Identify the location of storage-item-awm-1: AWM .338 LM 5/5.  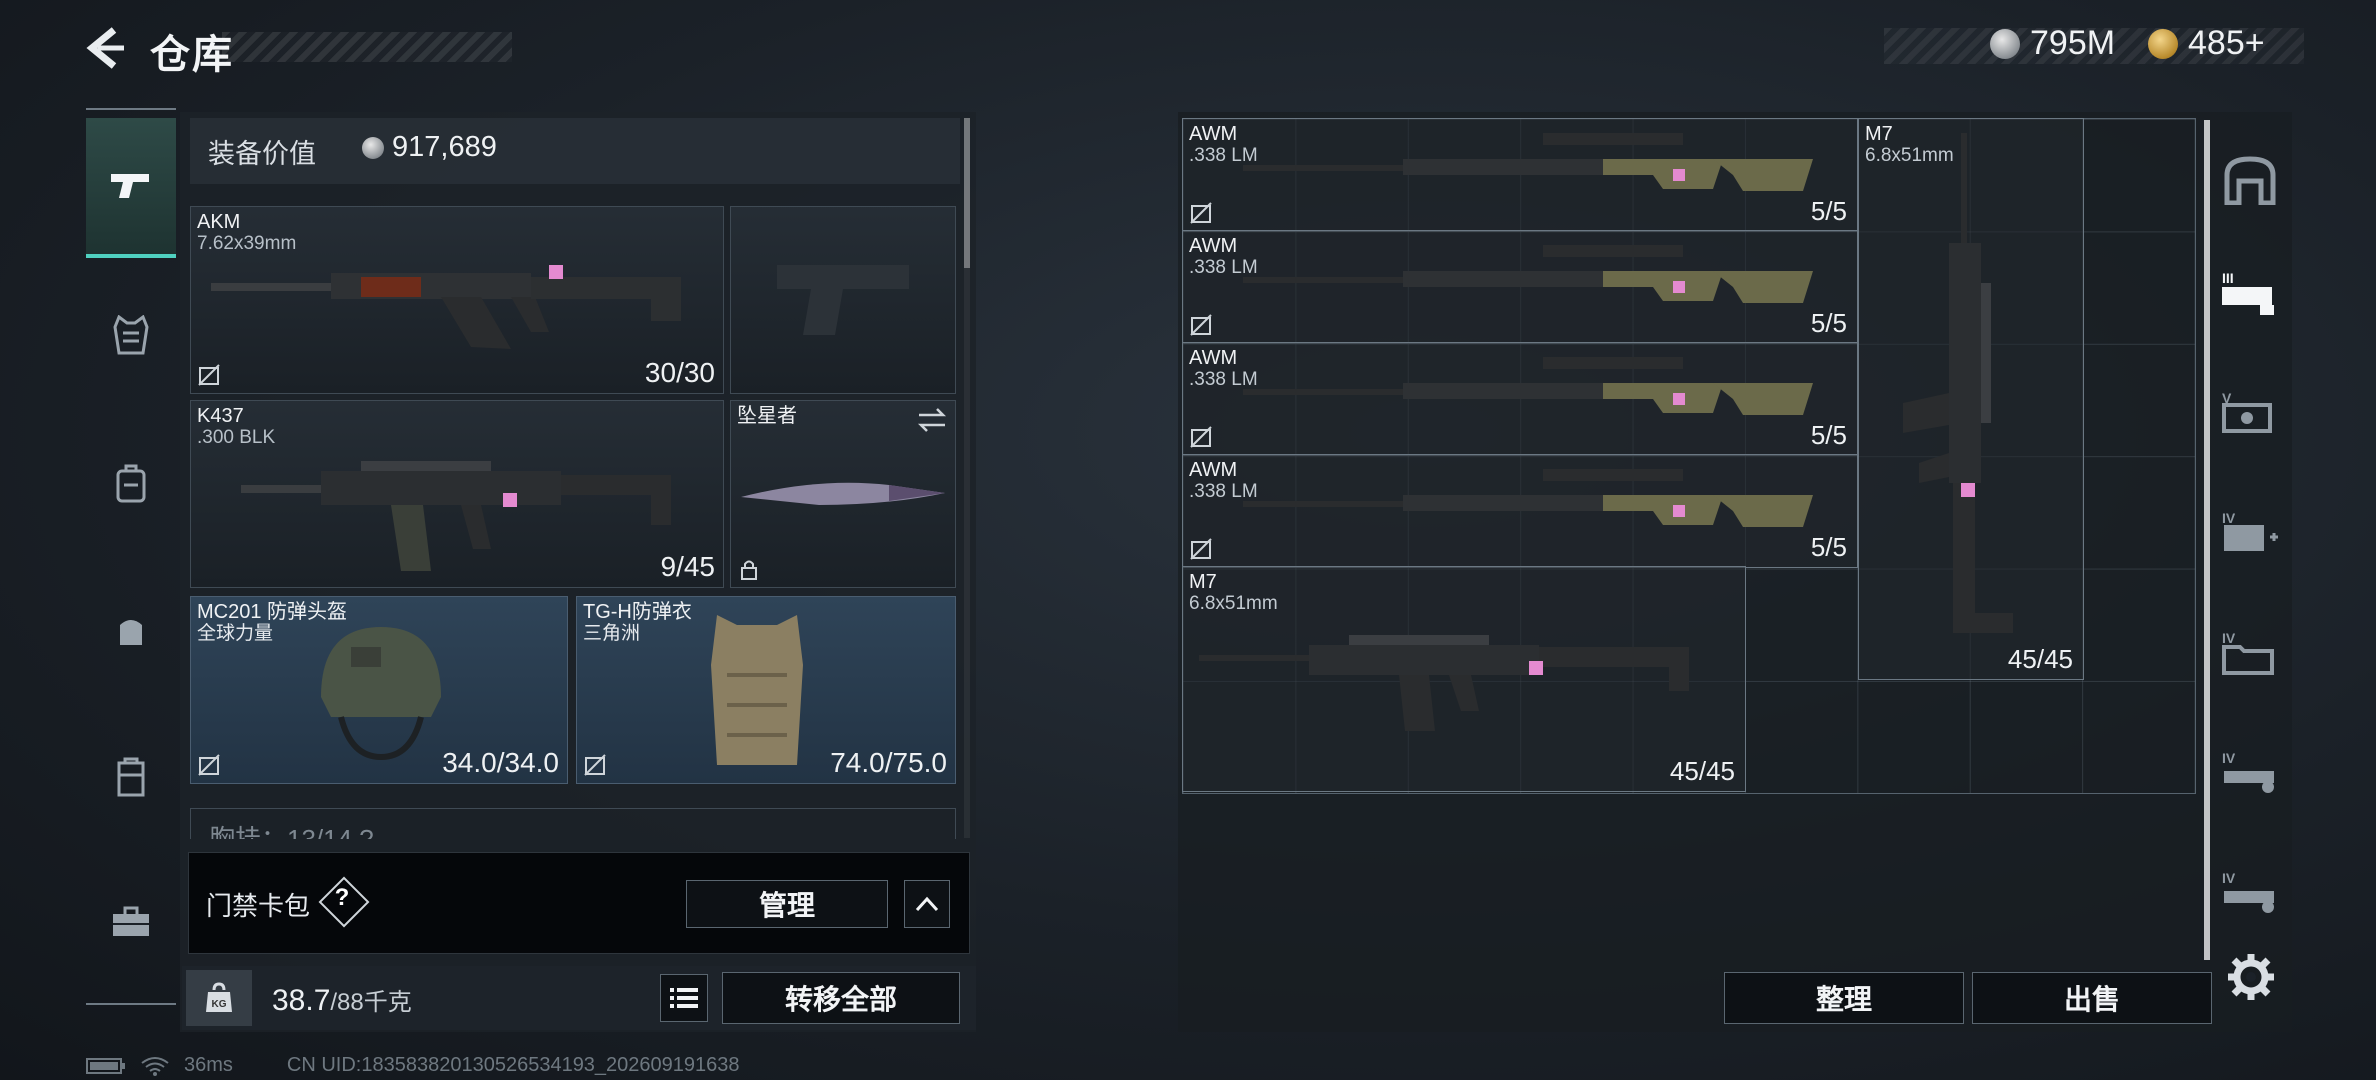
(1520, 175).